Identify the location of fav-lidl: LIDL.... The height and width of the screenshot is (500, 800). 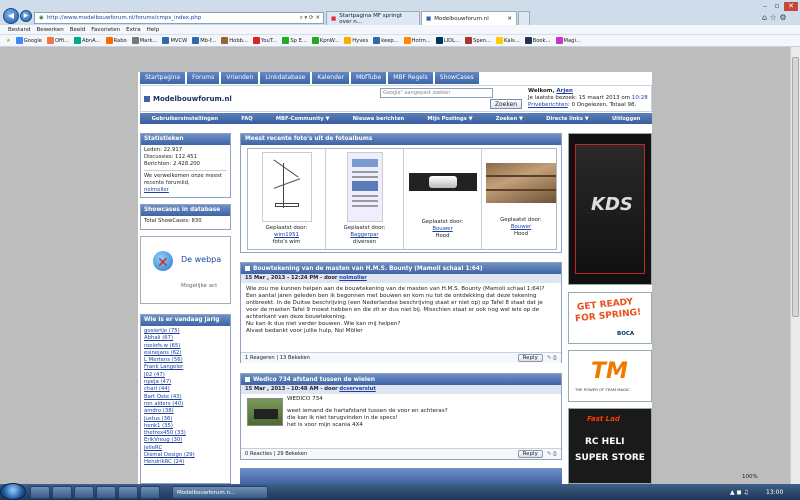
(447, 40).